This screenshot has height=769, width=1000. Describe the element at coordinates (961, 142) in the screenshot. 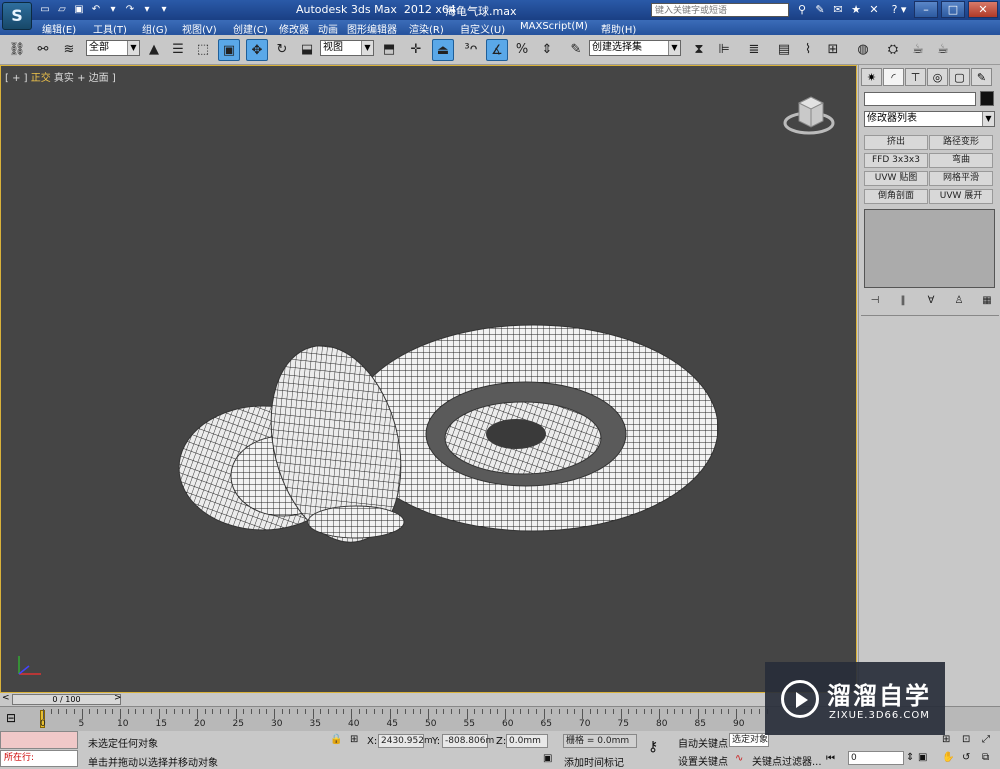

I see `modifier-path-deform-button: 路径变形` at that location.